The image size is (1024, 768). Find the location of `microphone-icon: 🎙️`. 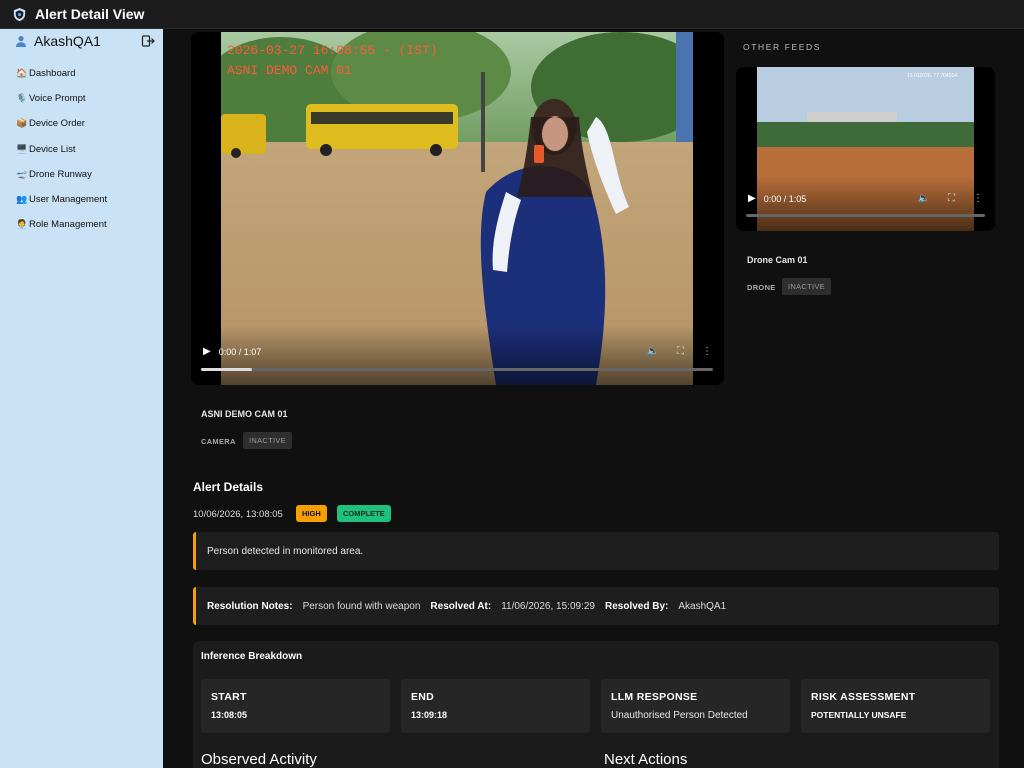

microphone-icon: 🎙️ is located at coordinates (22, 98).